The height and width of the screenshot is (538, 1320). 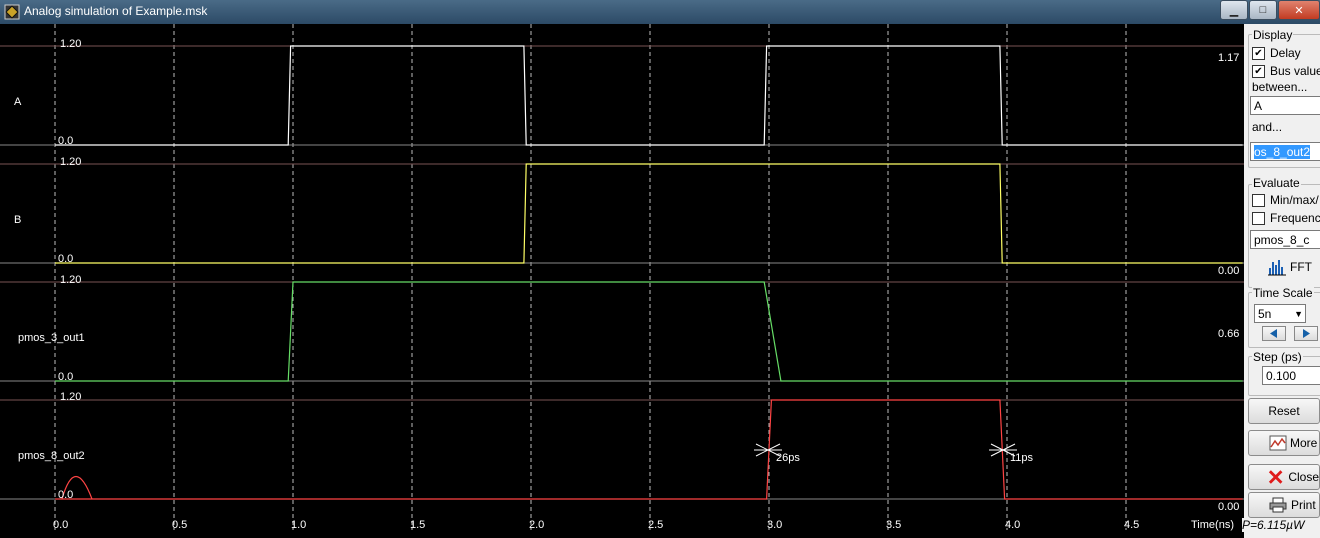 What do you see at coordinates (1229, 507) in the screenshot?
I see `bottom-right-value: 0.00` at bounding box center [1229, 507].